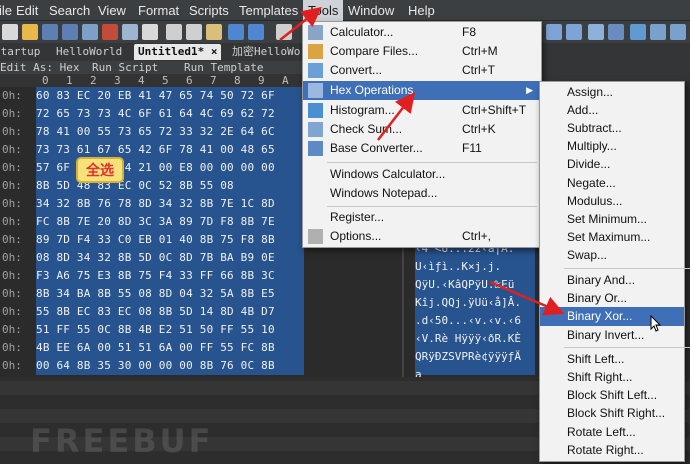  Describe the element at coordinates (112, 10) in the screenshot. I see `menu-view: View` at that location.